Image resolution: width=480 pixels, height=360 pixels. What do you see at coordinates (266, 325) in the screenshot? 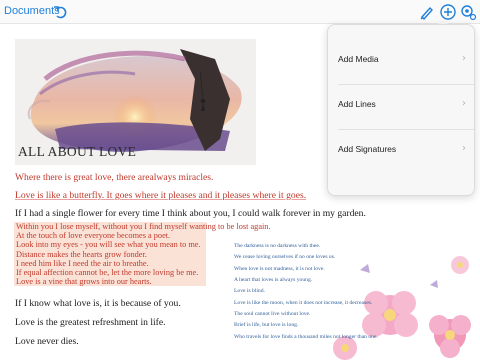
I see `quote-line: Brief is life, but love is long.` at bounding box center [266, 325].